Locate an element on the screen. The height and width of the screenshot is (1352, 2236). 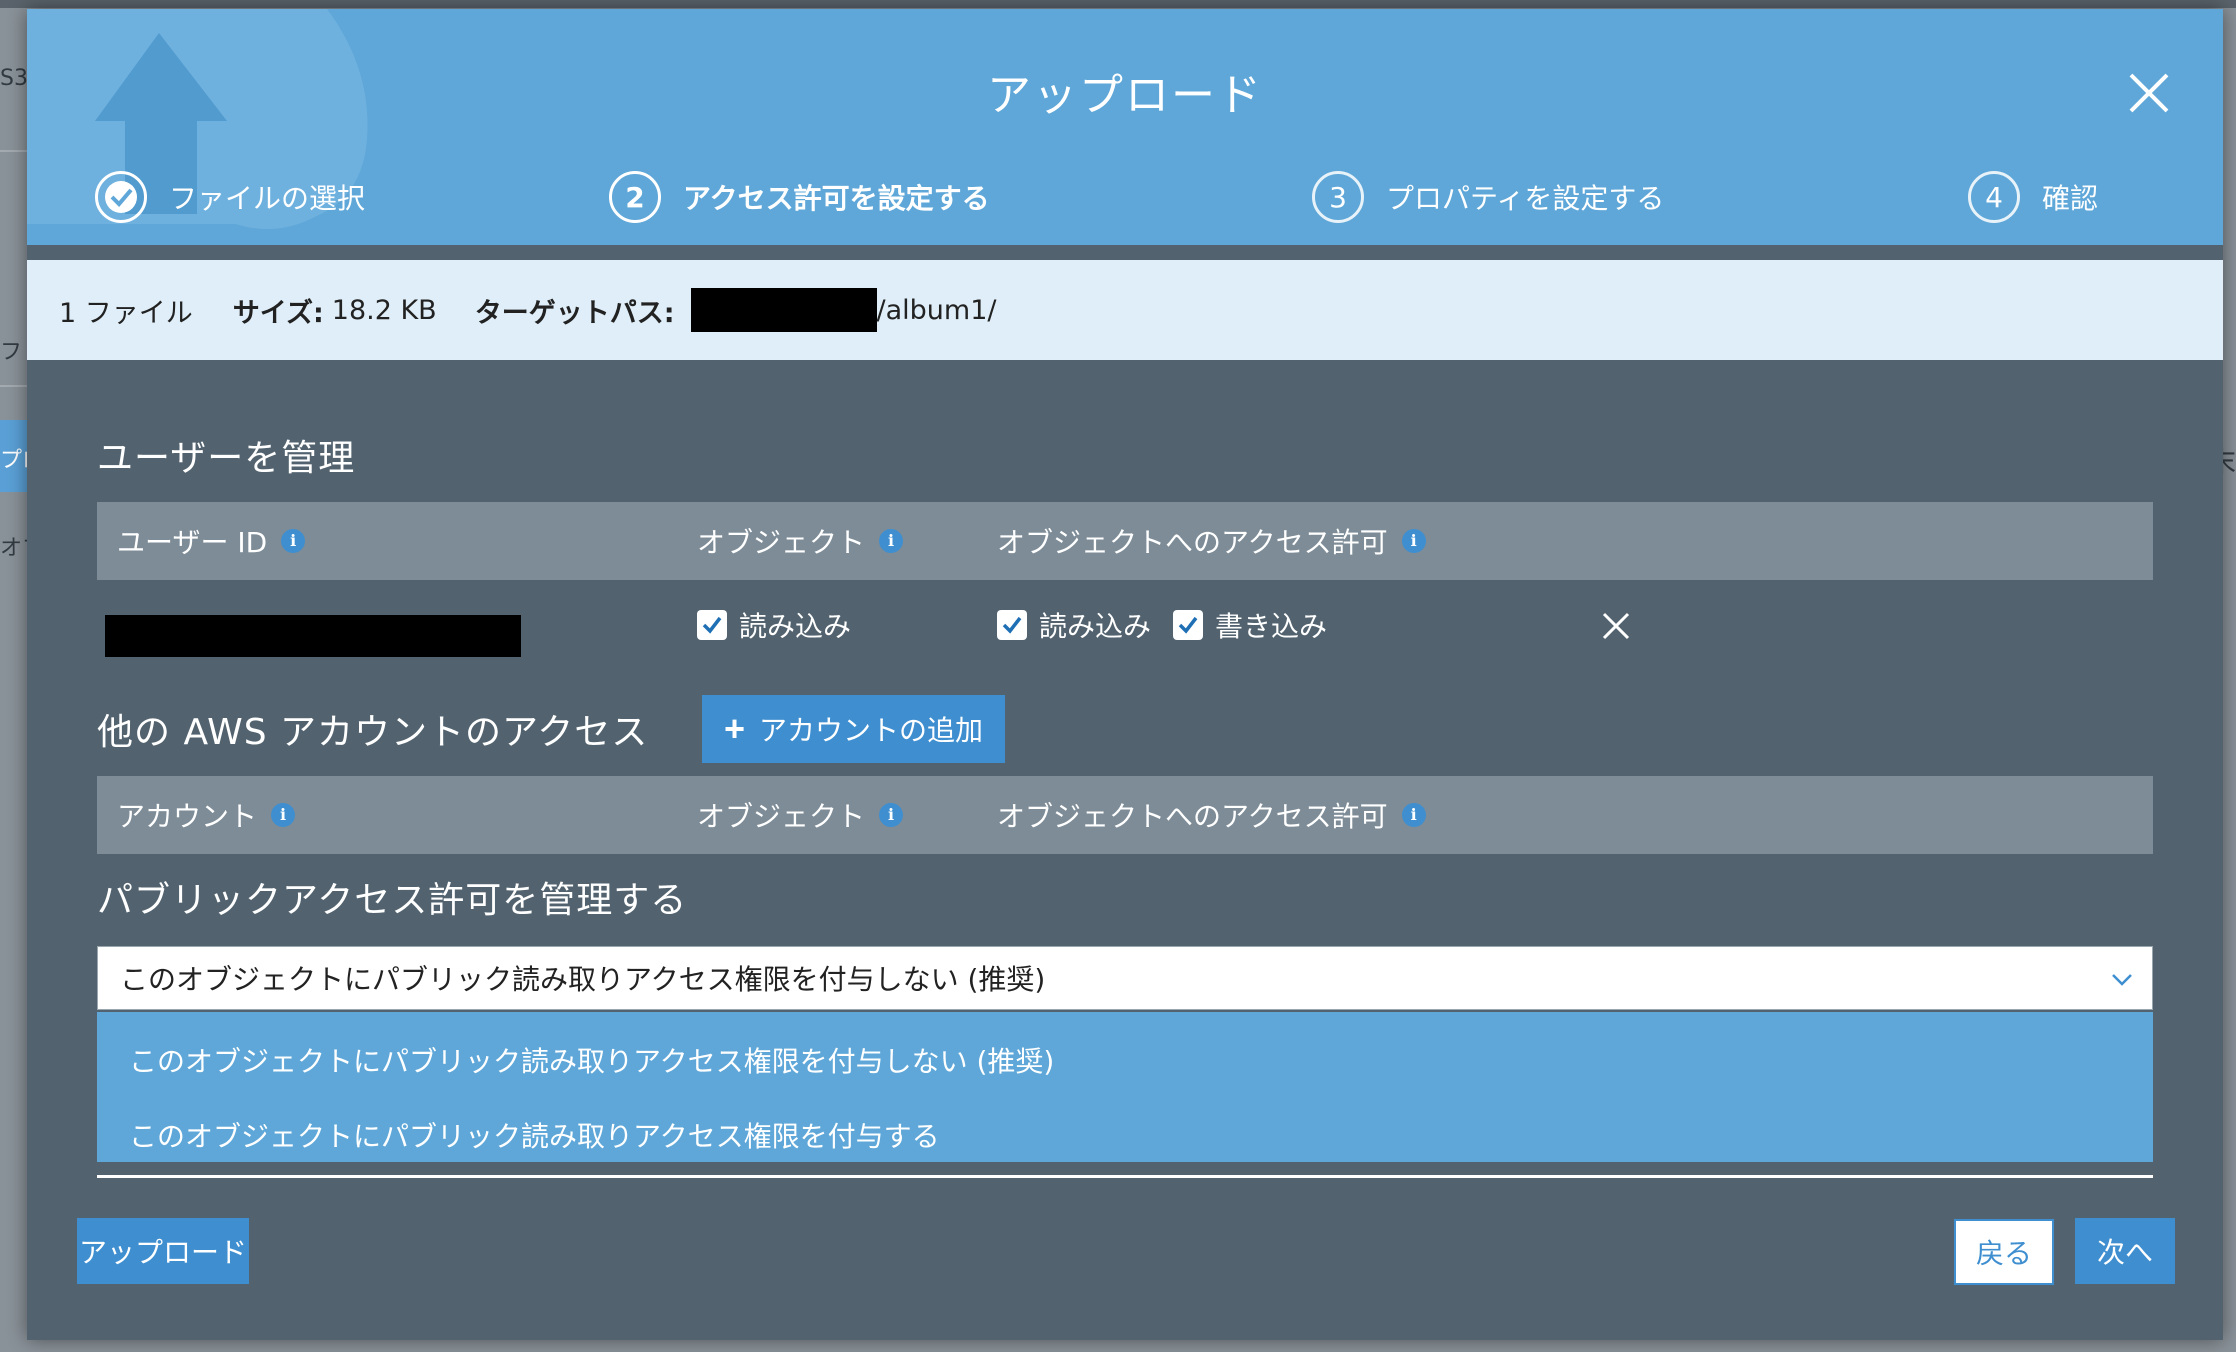
target-path-label: ターゲットパス: is located at coordinates (574, 313).